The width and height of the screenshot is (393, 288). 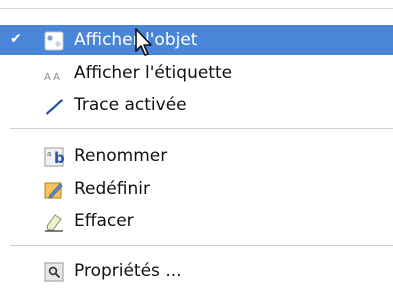 What do you see at coordinates (121, 156) in the screenshot?
I see `menu-item-label: Renommer` at bounding box center [121, 156].